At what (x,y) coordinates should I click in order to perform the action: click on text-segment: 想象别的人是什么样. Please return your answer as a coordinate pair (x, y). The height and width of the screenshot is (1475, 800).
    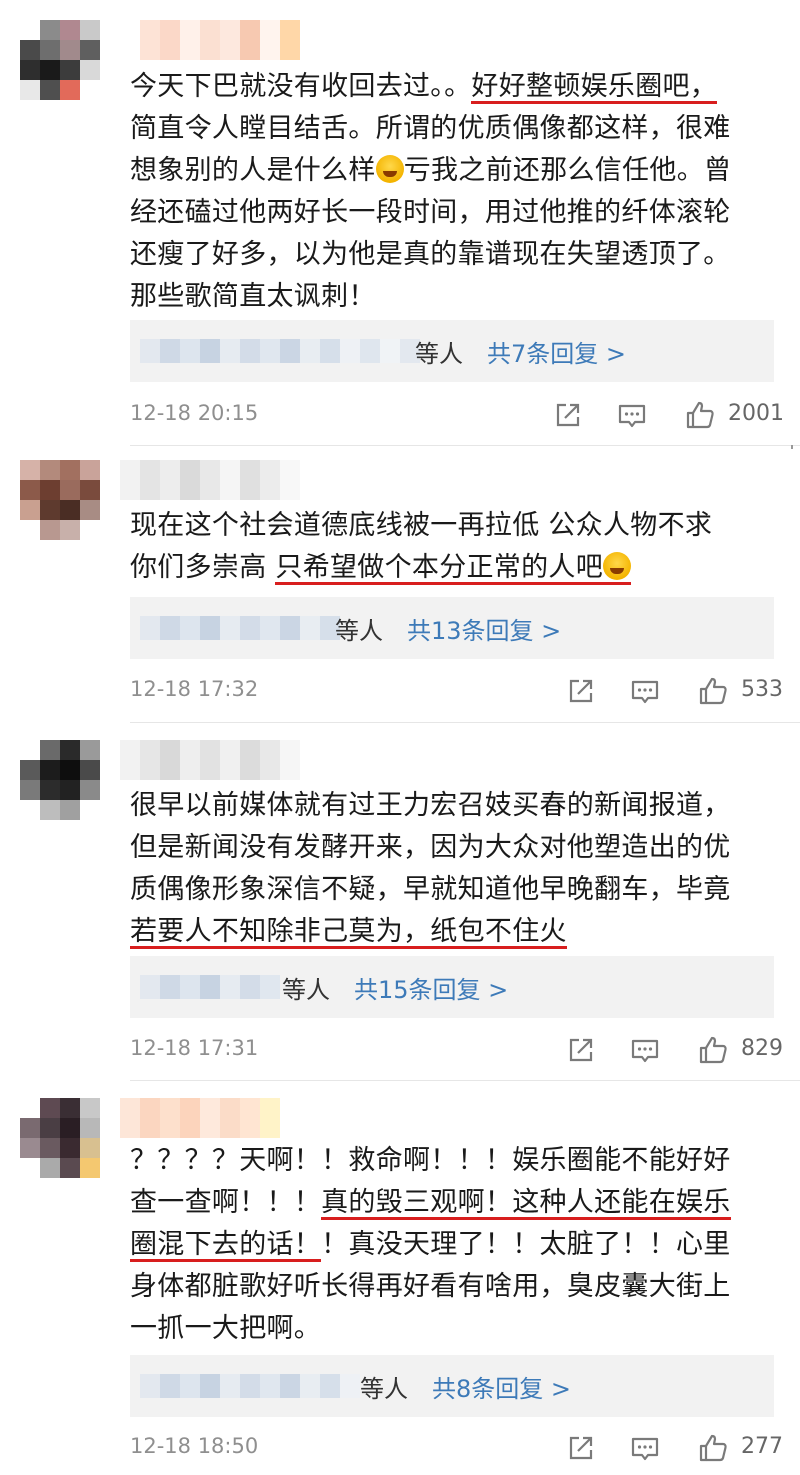
    Looking at the image, I should click on (253, 170).